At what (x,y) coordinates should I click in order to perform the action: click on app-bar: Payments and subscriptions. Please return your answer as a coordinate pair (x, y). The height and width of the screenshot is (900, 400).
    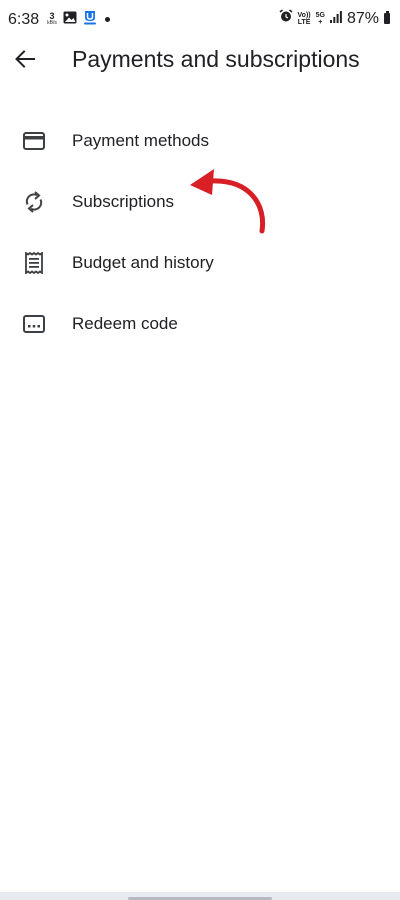
    Looking at the image, I should click on (200, 61).